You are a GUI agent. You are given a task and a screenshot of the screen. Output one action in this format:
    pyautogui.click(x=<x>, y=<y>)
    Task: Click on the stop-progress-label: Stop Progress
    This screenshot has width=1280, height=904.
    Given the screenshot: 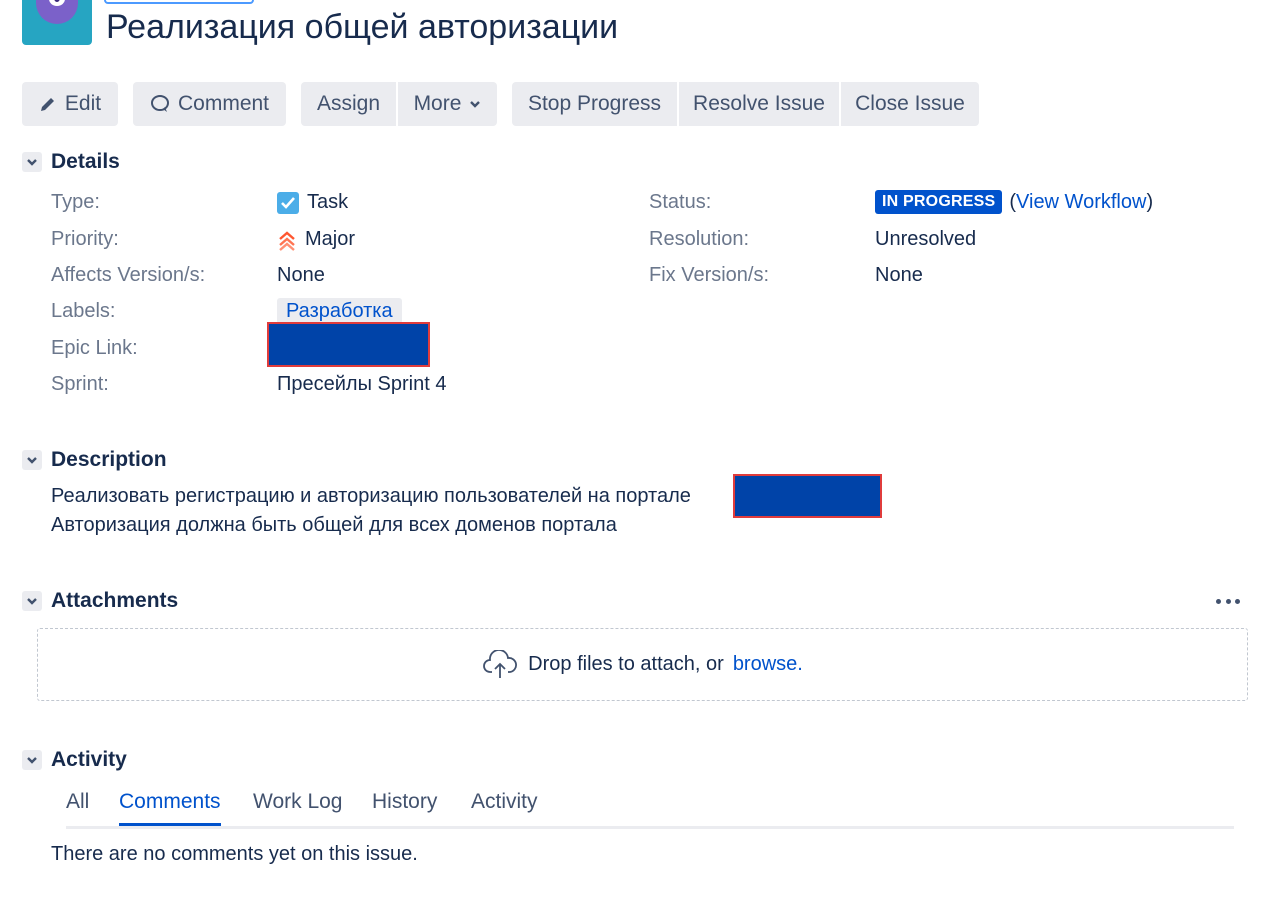 What is the action you would take?
    pyautogui.click(x=594, y=103)
    